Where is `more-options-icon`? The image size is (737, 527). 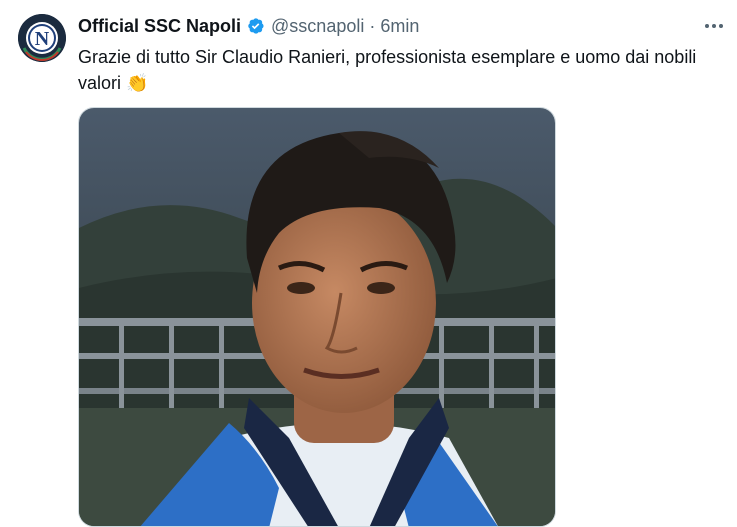
more-options-icon is located at coordinates (714, 26).